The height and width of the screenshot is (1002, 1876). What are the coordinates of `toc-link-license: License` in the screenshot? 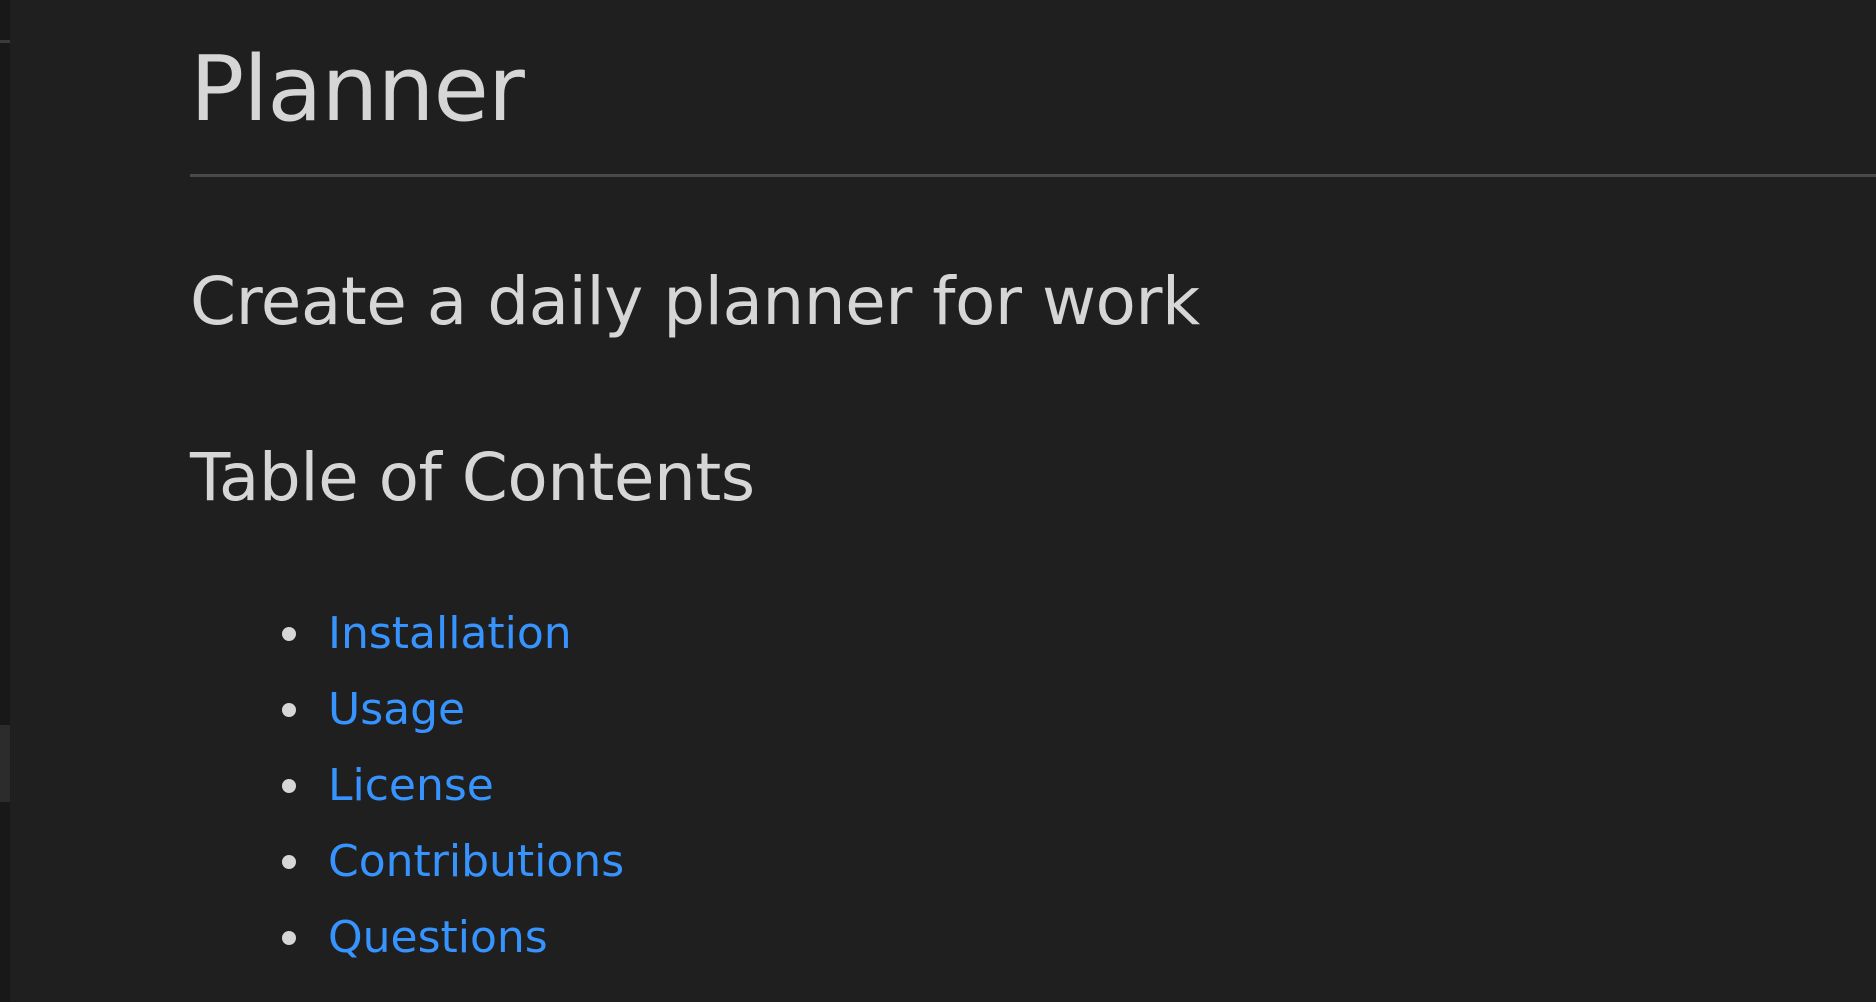 It's located at (411, 785).